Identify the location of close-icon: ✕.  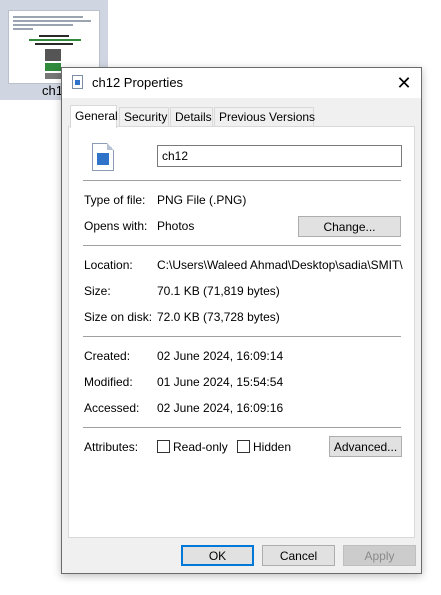
(404, 82).